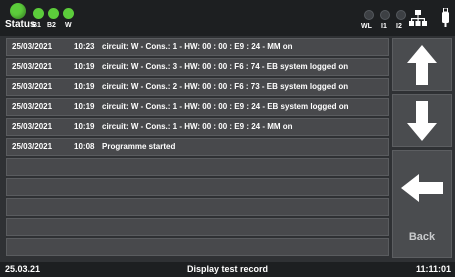 This screenshot has width=455, height=277. I want to click on i1-label: I1, so click(384, 26).